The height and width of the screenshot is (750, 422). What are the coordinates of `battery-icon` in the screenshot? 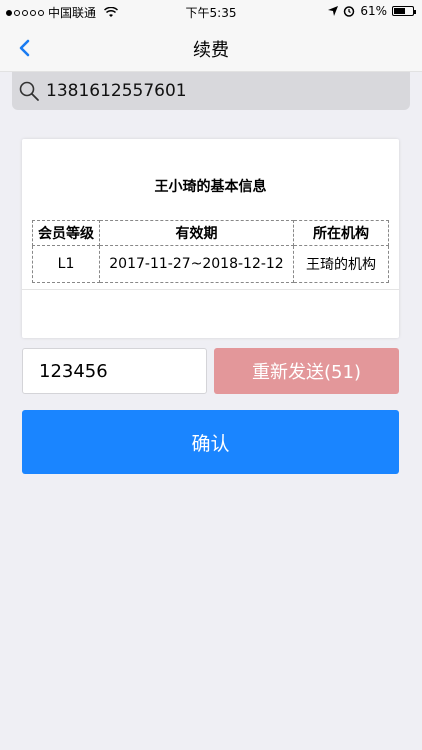 It's located at (404, 11).